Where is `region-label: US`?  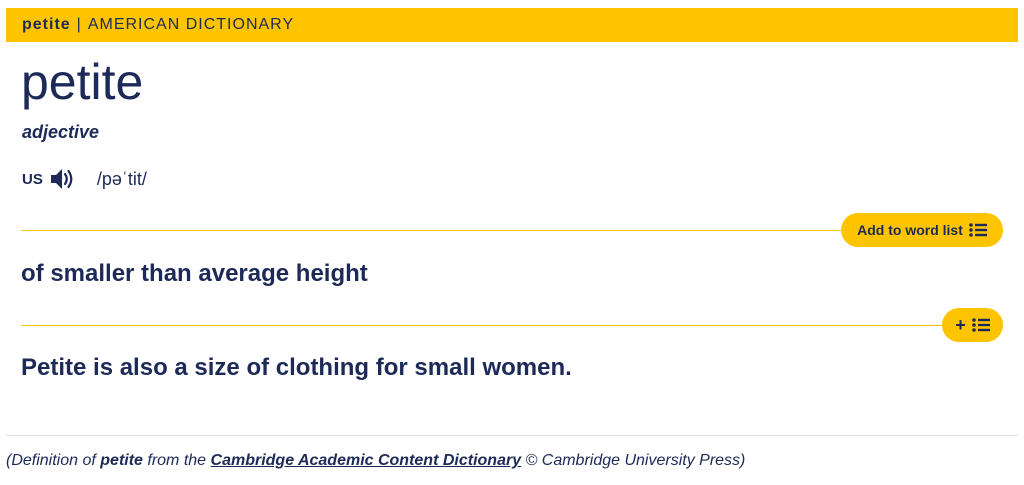
region-label: US is located at coordinates (32, 179).